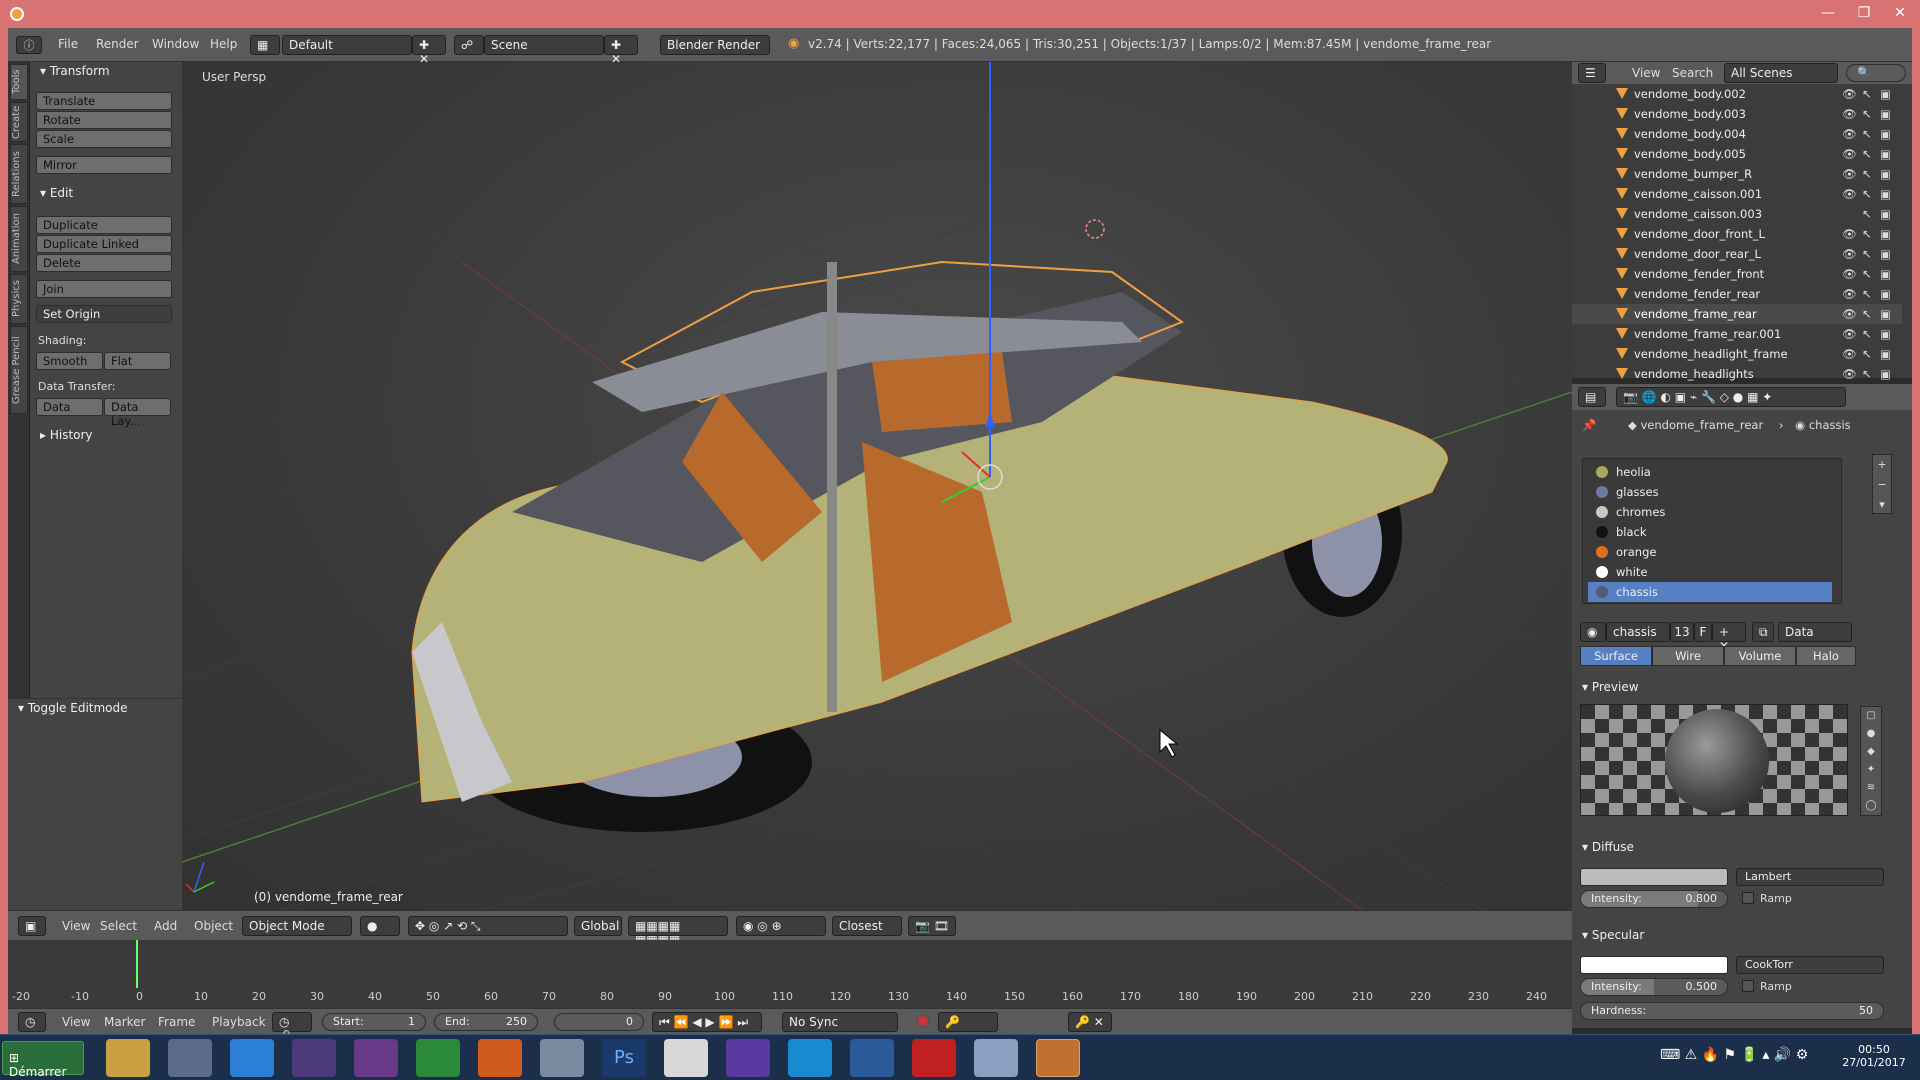 The height and width of the screenshot is (1080, 1920). I want to click on toggle-editmode-title: ▾ Toggle Editmode, so click(73, 708).